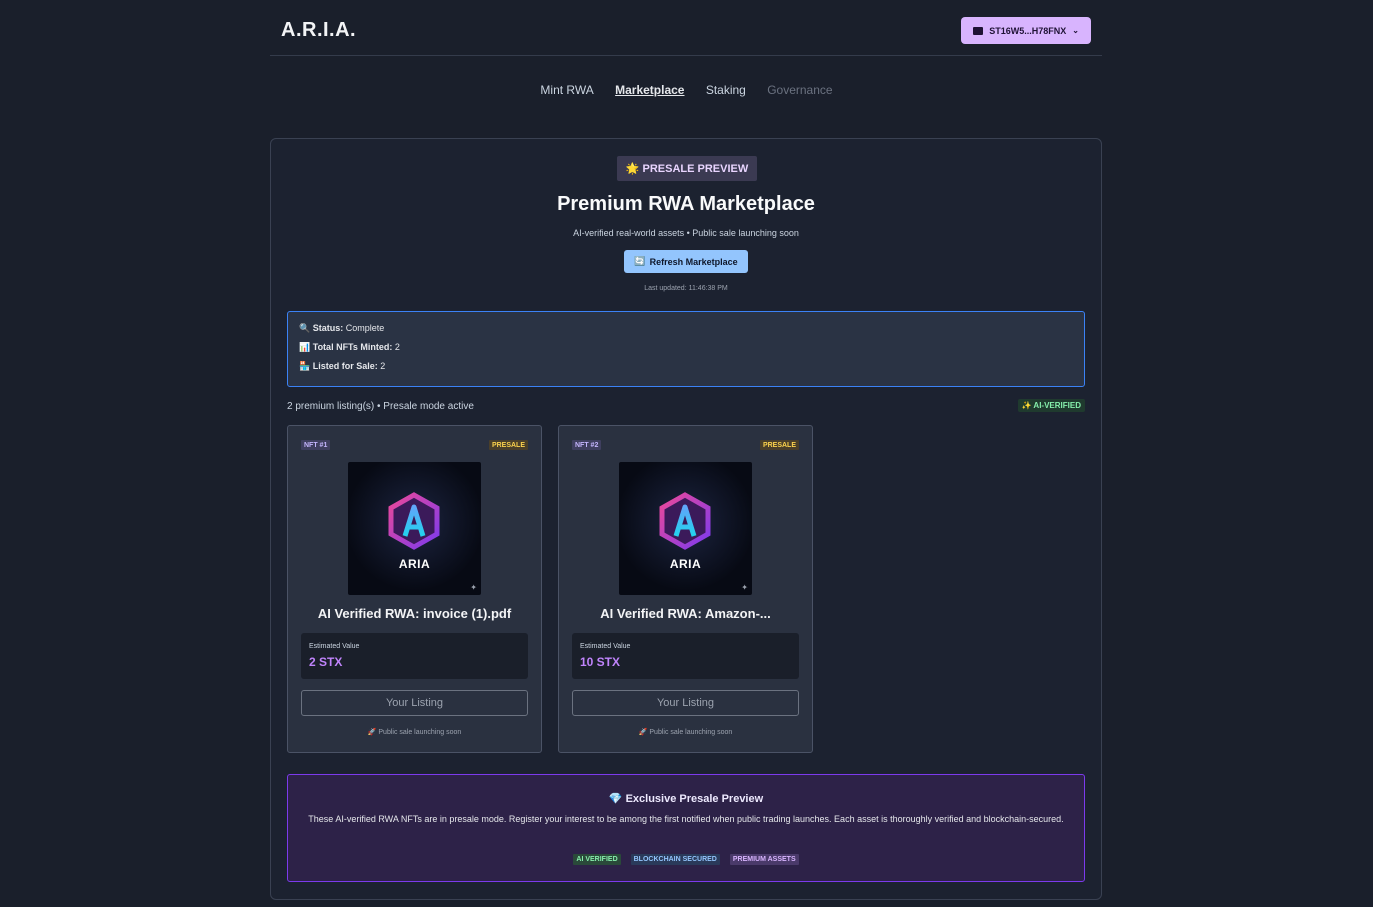 This screenshot has height=907, width=1373. I want to click on value-box: Estimated Value 10 STX, so click(685, 656).